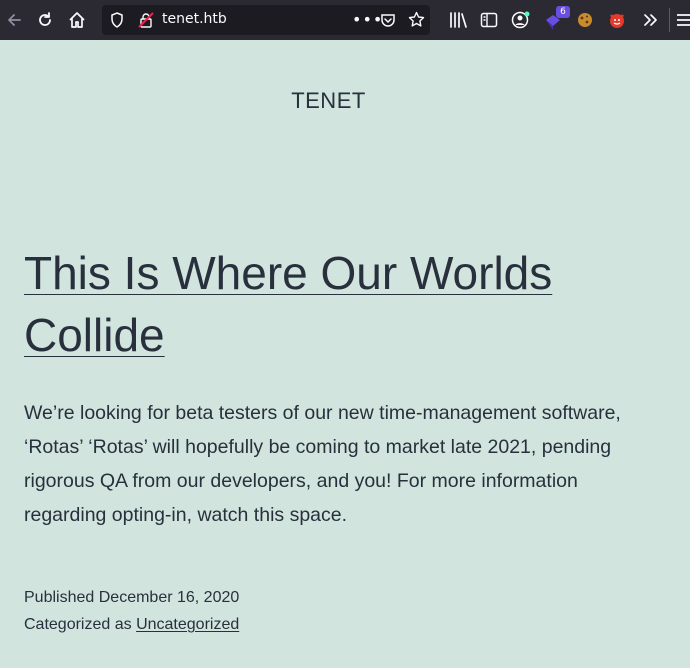 The height and width of the screenshot is (668, 690). Describe the element at coordinates (78, 624) in the screenshot. I see `categorized-label: Categorized as` at that location.